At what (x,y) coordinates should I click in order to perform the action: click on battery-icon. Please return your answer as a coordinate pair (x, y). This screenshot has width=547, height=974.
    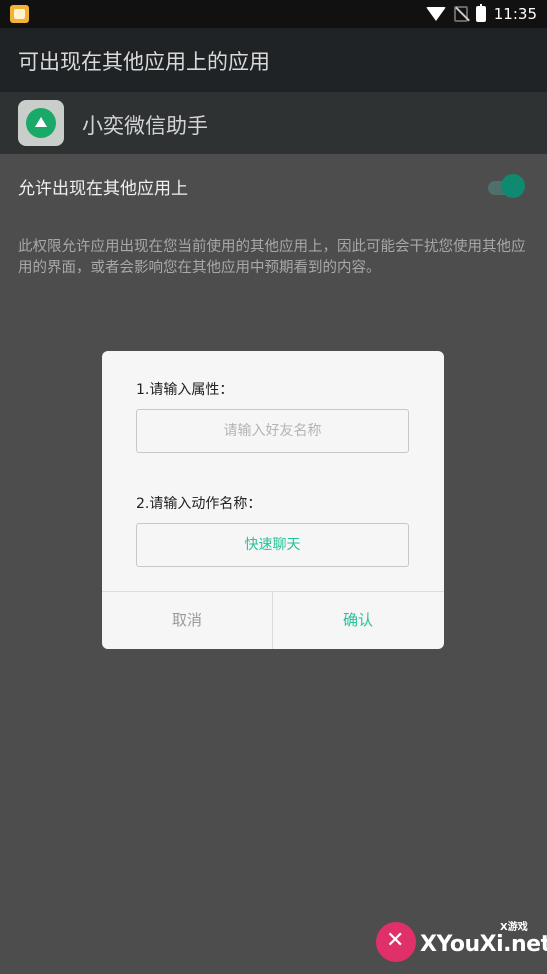
    Looking at the image, I should click on (480, 13).